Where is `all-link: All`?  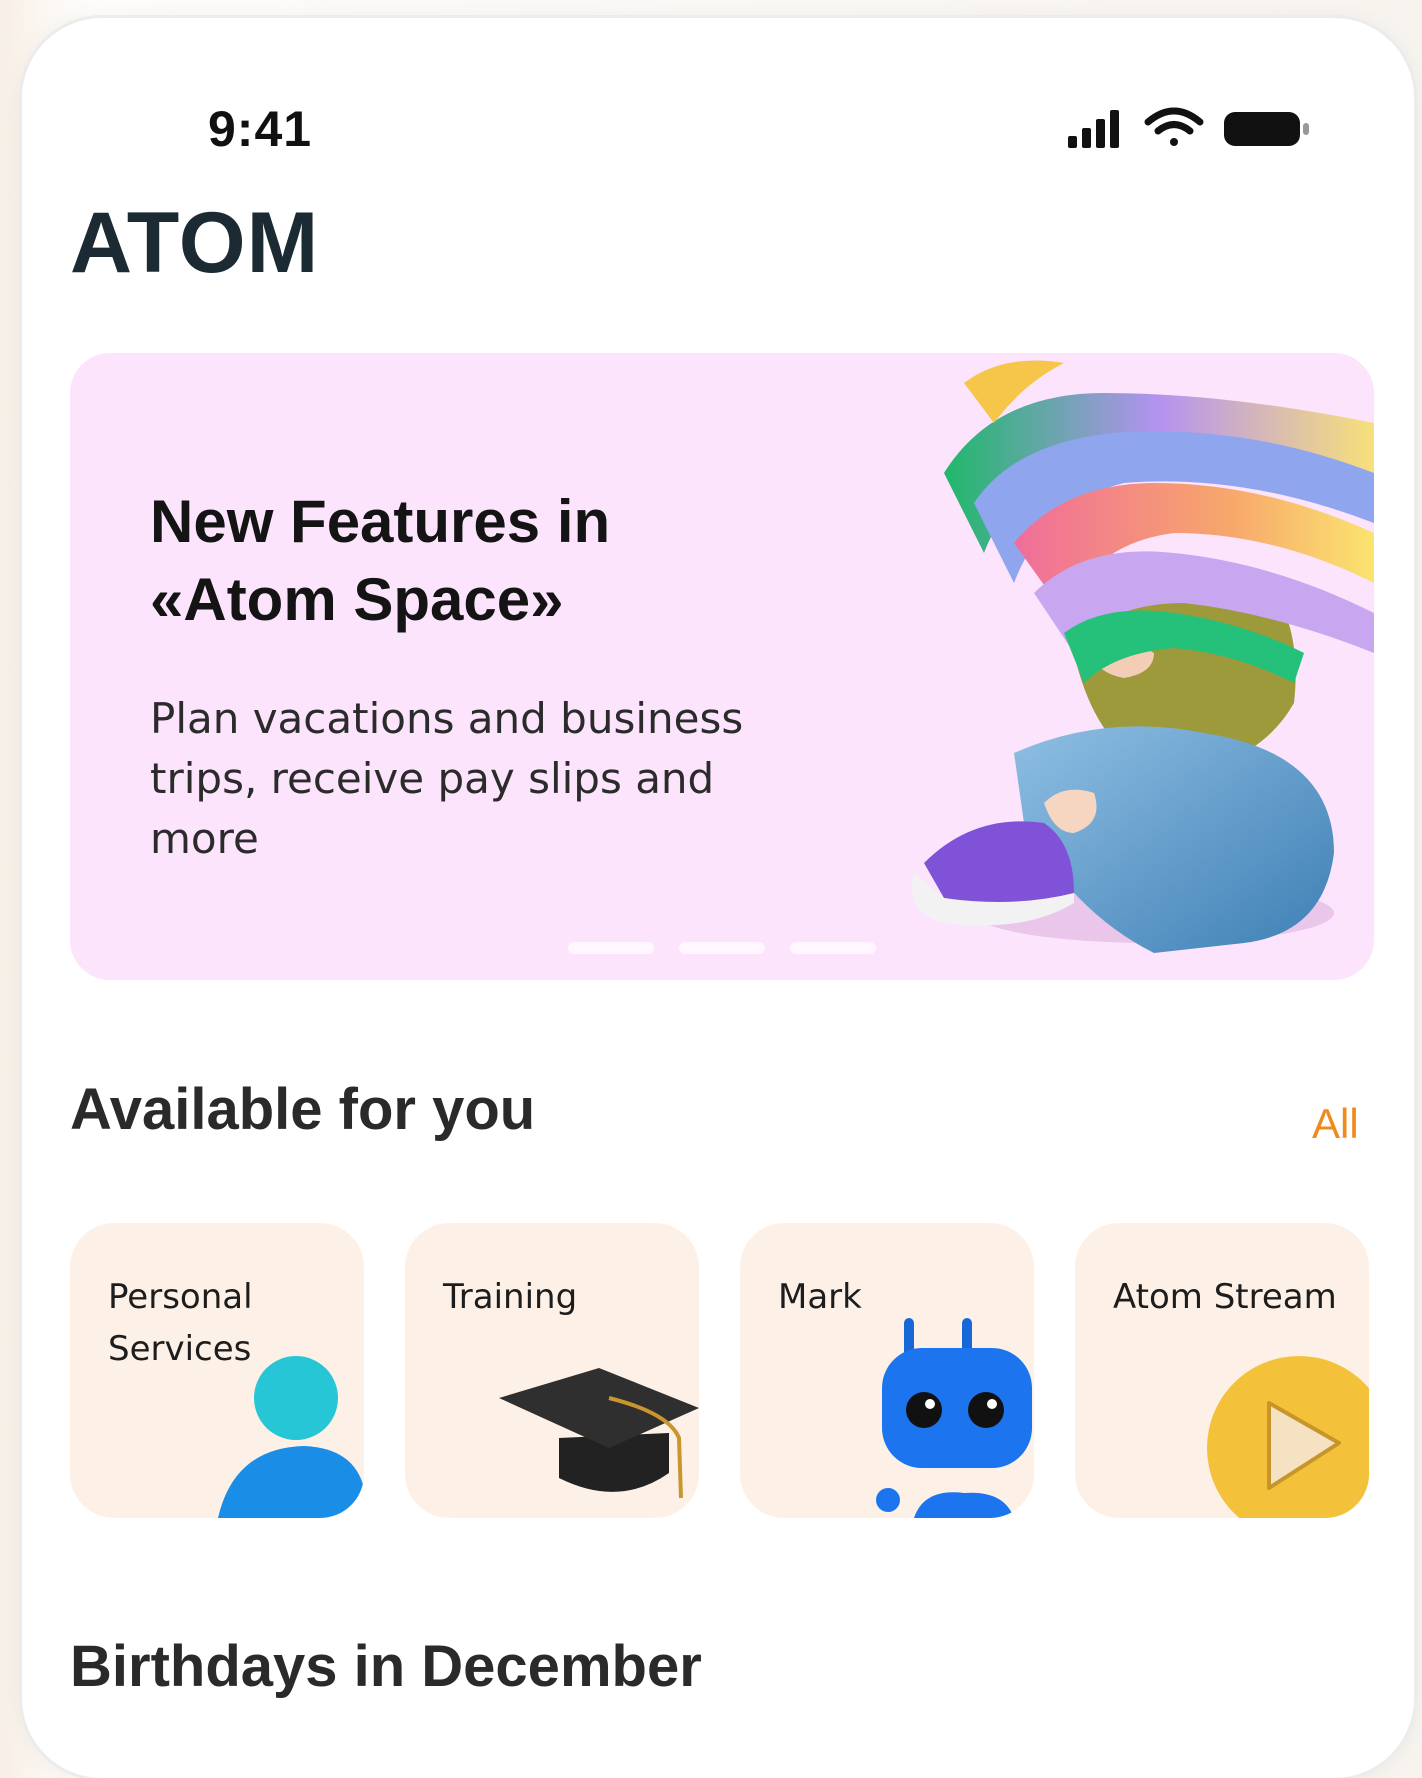
all-link: All is located at coordinates (1335, 1124).